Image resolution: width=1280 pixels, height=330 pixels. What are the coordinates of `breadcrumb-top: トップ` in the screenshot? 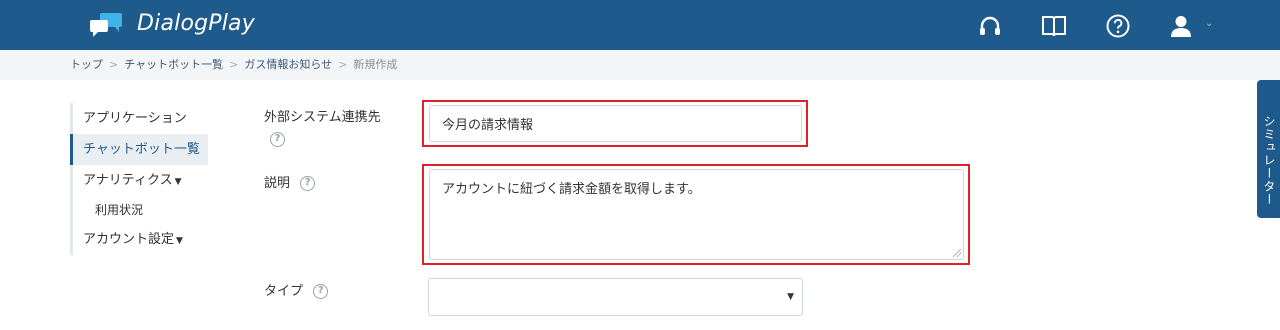 It's located at (86, 64).